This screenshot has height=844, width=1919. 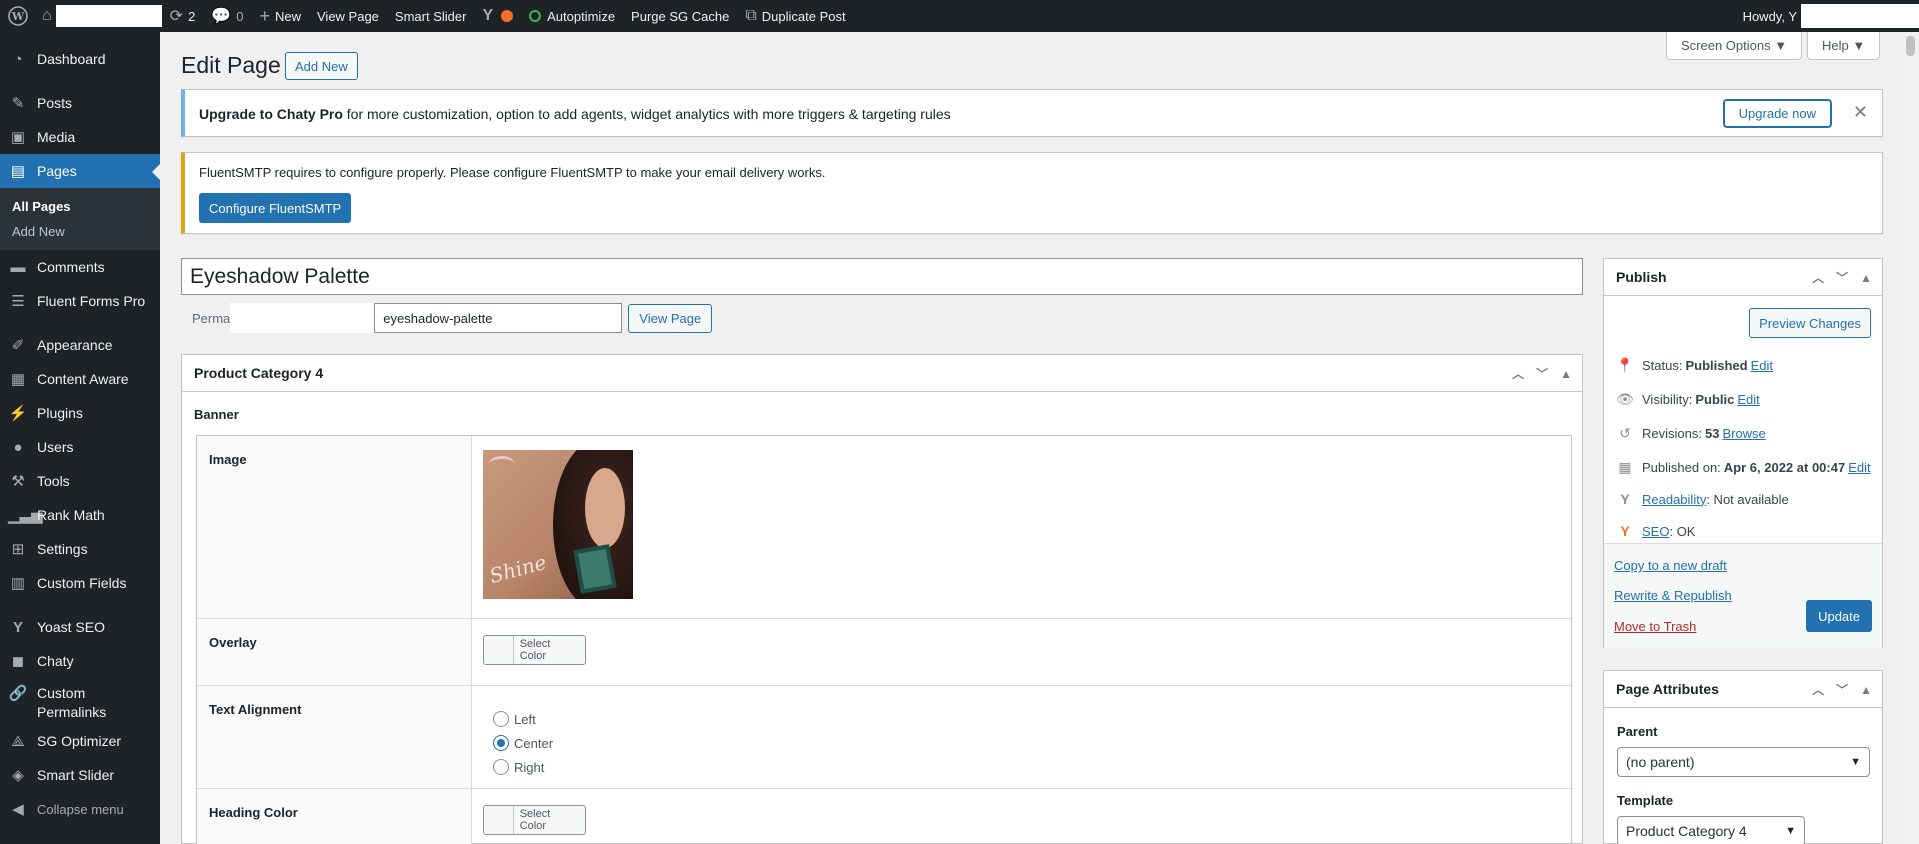 I want to click on sidebar-item-dashboard: ◔ Dashboard, so click(x=80, y=59).